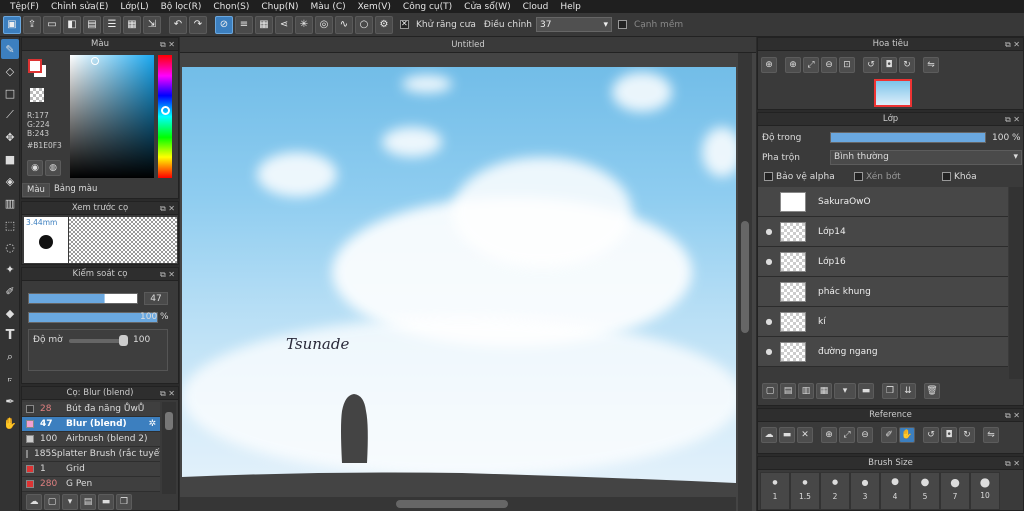  Describe the element at coordinates (123, 340) in the screenshot. I see `blur-slider-knob` at that location.